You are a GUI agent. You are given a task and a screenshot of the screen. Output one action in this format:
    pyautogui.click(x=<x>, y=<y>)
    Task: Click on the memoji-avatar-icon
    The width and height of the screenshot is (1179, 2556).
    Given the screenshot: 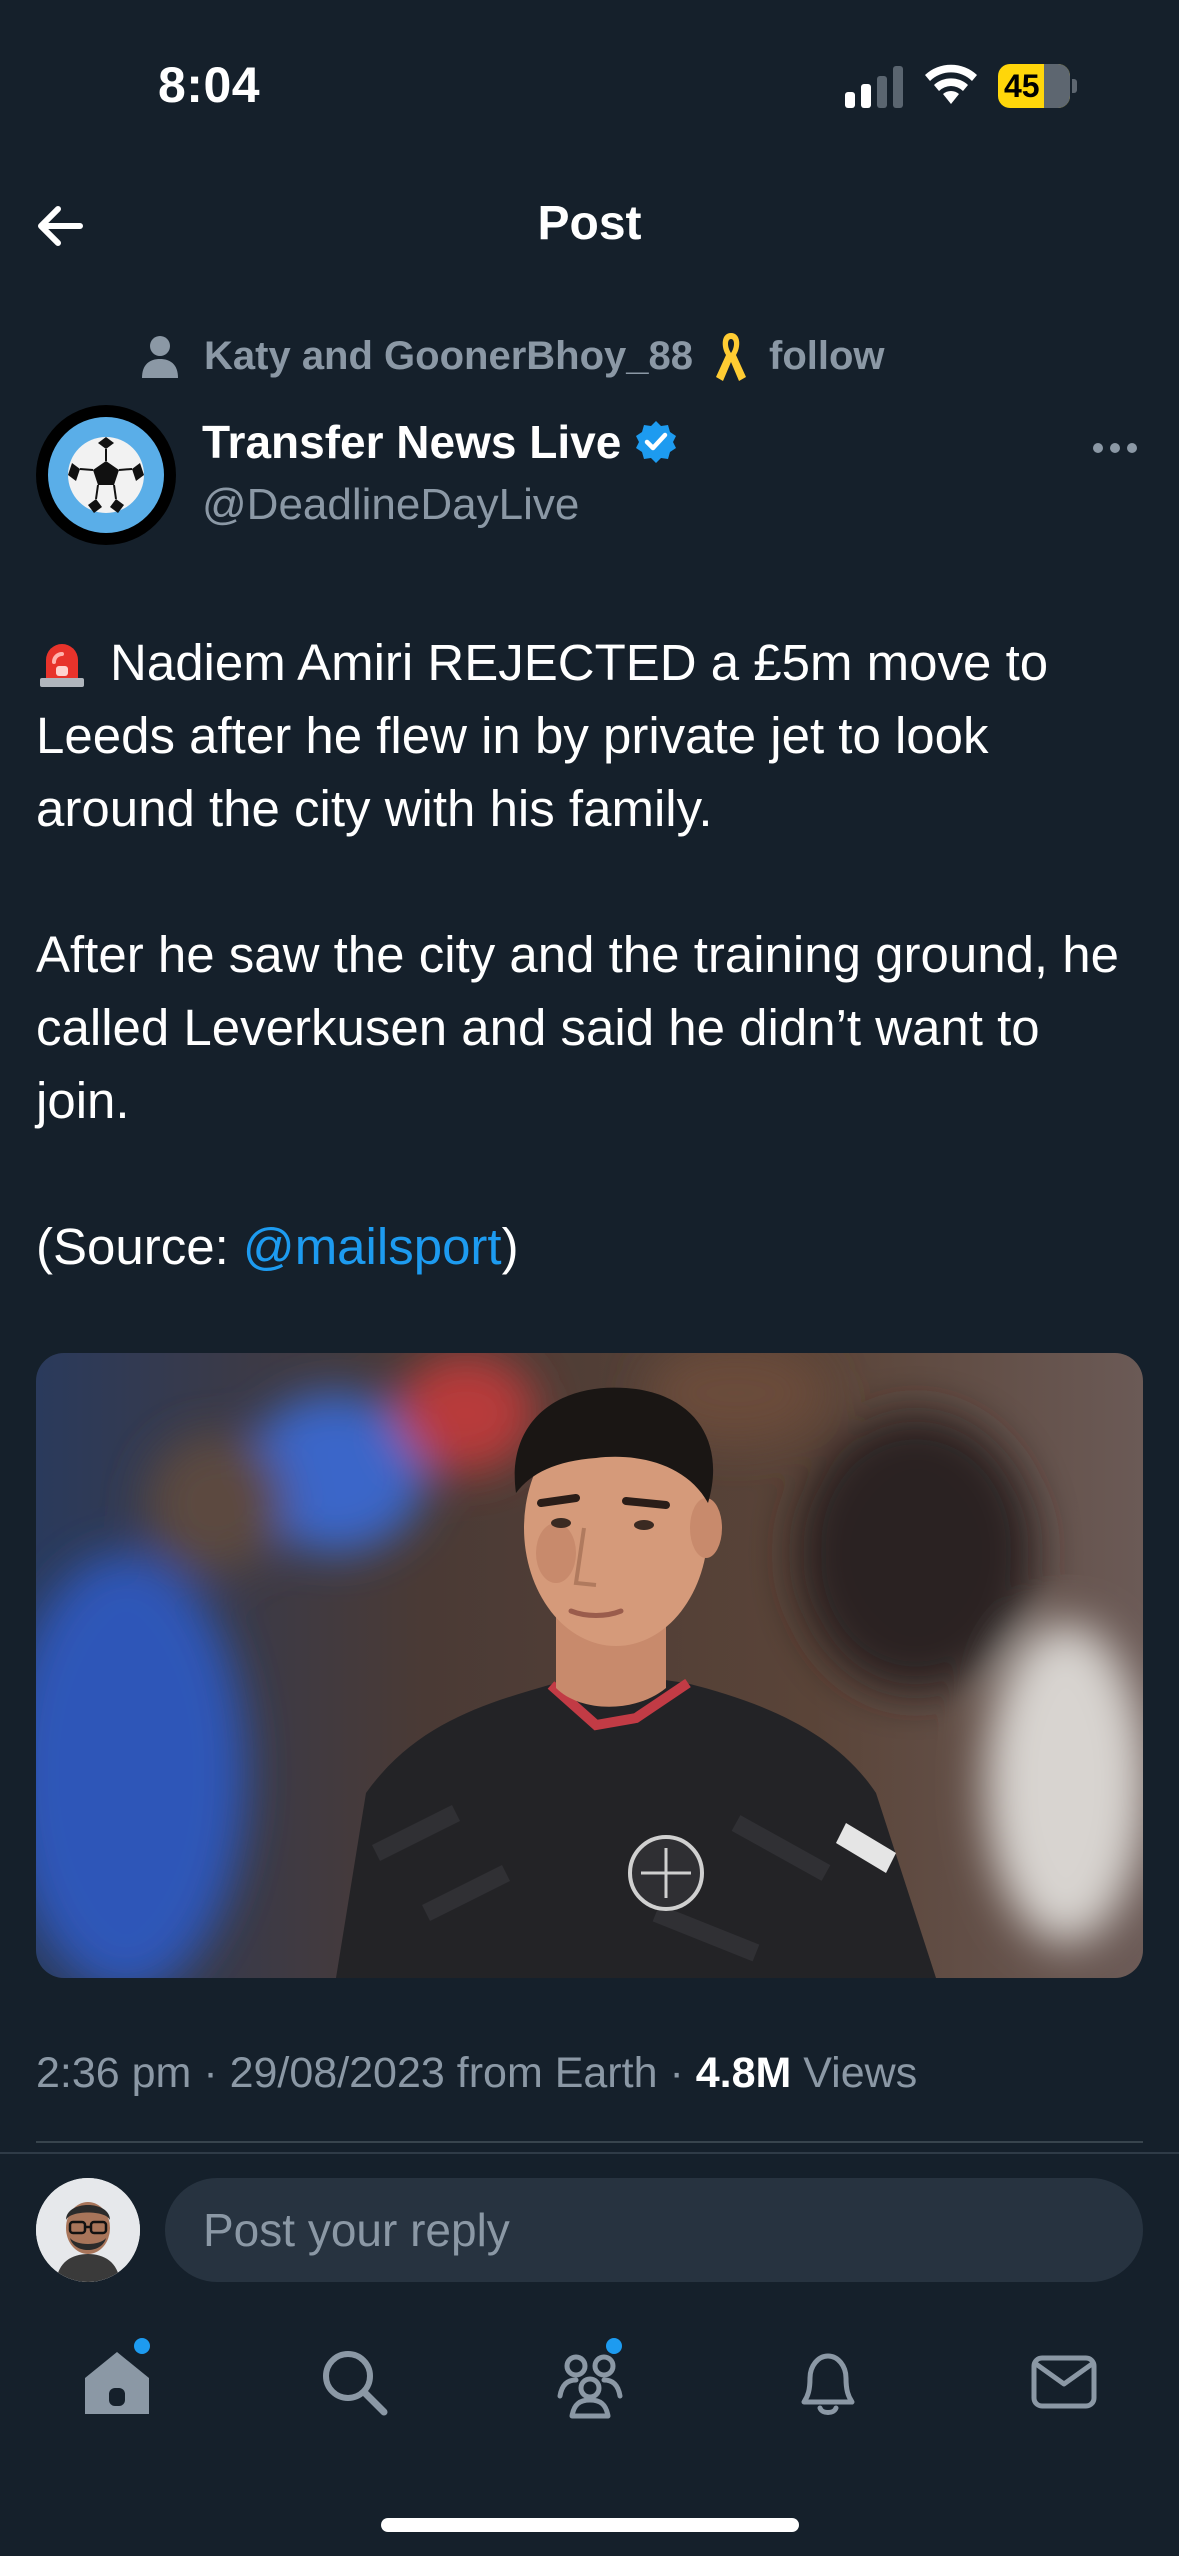 What is the action you would take?
    pyautogui.click(x=88, y=2230)
    